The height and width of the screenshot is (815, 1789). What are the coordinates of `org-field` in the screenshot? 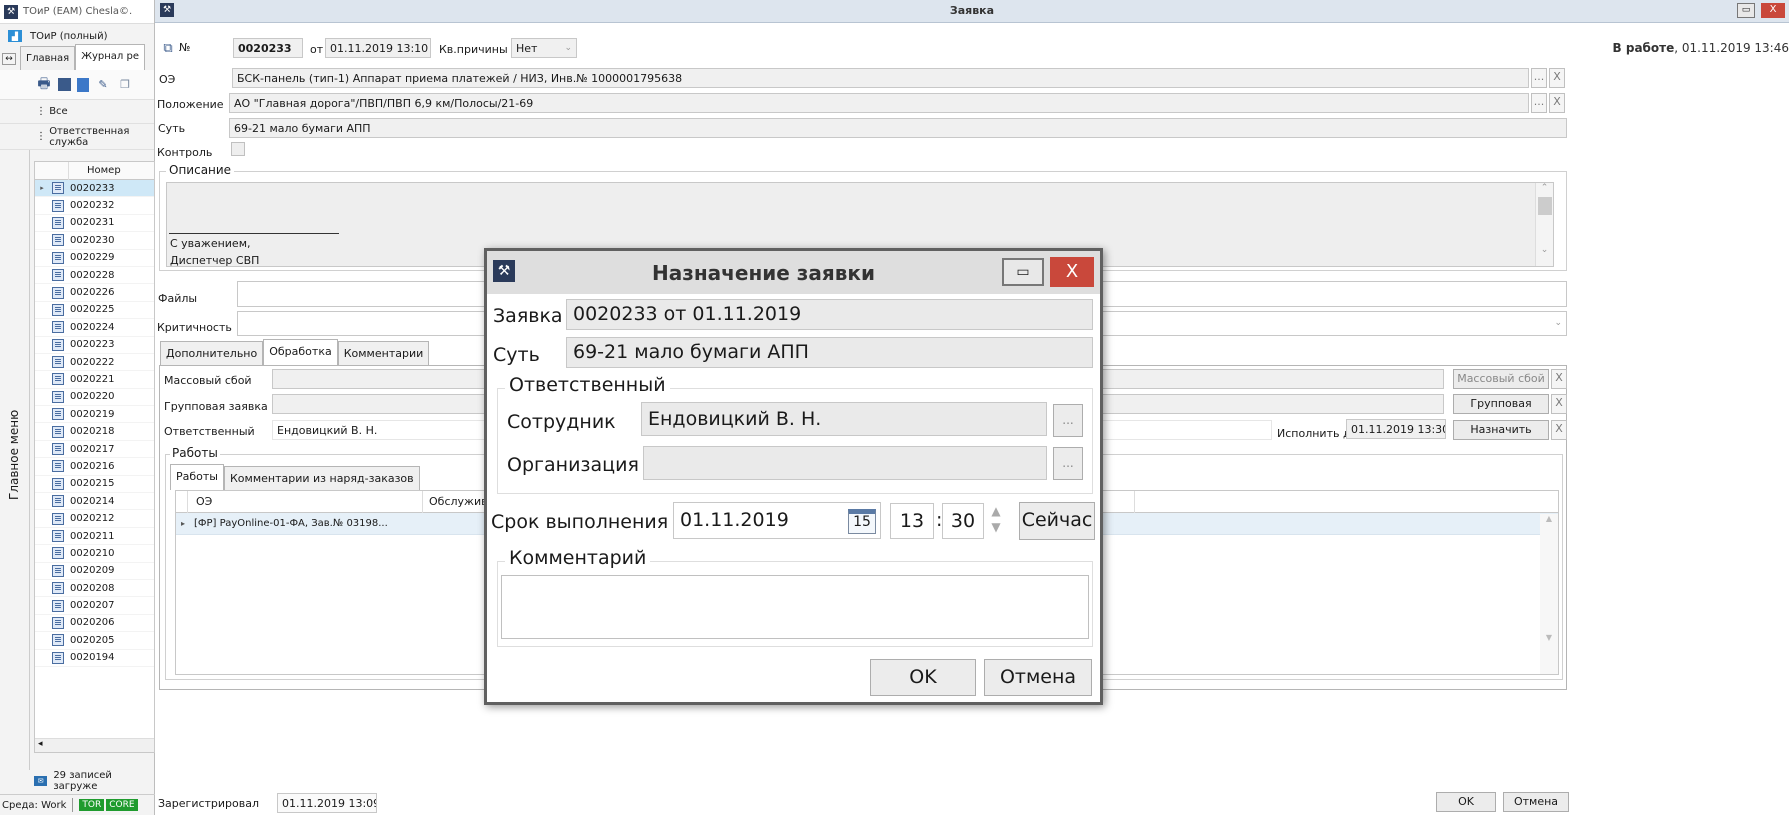 It's located at (845, 463).